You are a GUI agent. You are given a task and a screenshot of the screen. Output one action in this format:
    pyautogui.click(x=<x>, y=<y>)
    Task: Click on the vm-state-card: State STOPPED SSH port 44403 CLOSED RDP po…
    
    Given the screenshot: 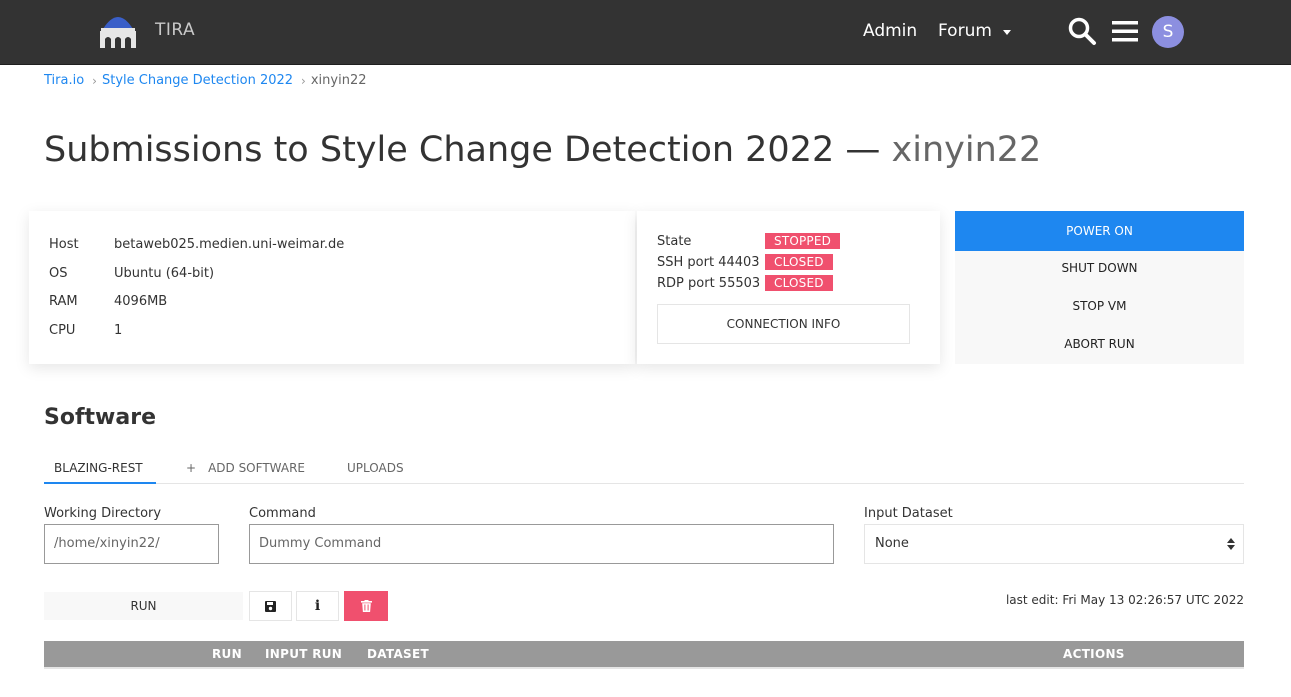 What is the action you would take?
    pyautogui.click(x=788, y=287)
    